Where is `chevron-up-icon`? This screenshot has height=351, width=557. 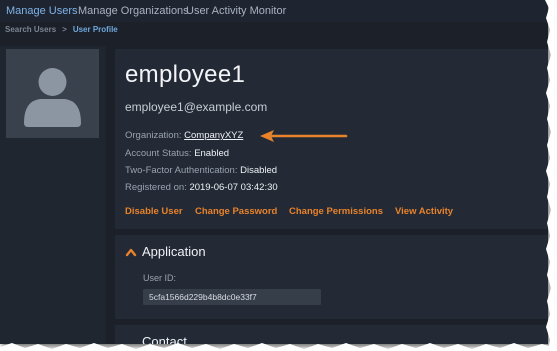 chevron-up-icon is located at coordinates (131, 252).